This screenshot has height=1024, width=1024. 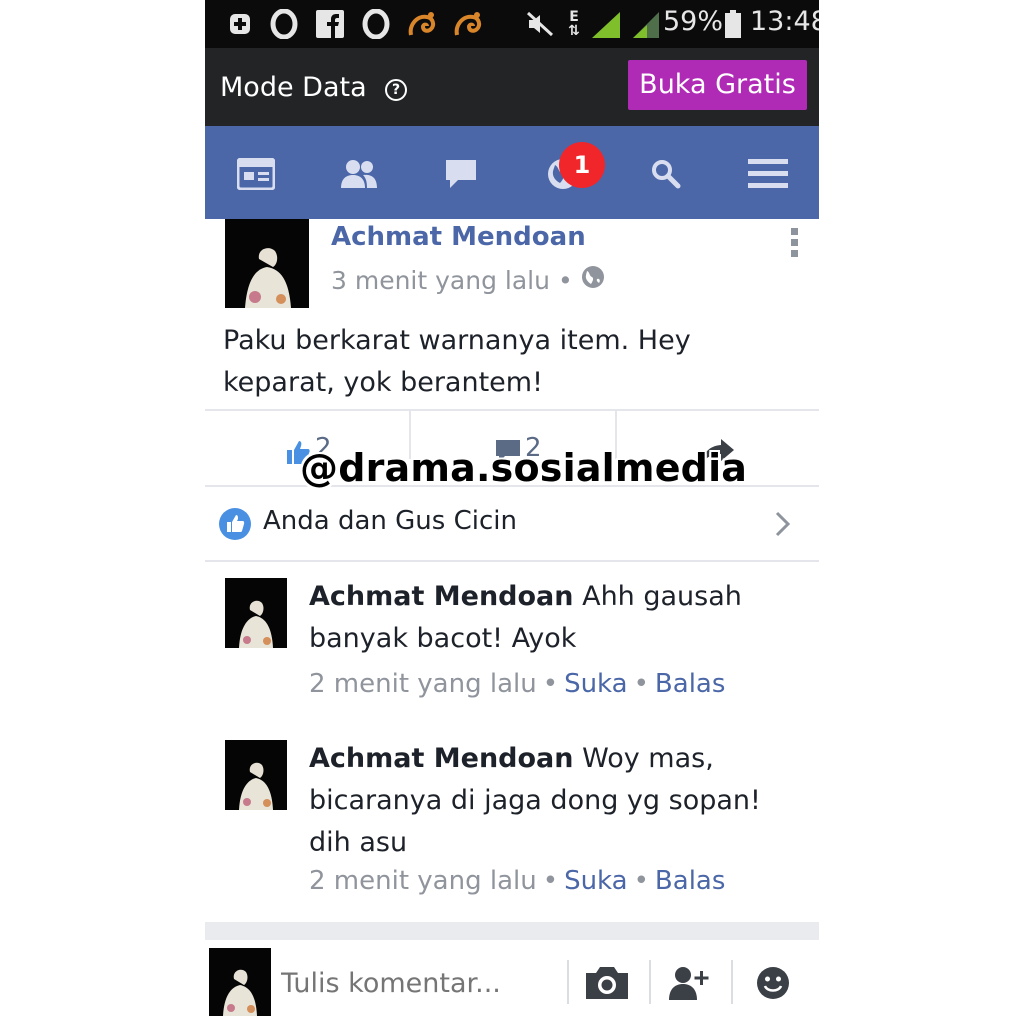 What do you see at coordinates (293, 87) in the screenshot?
I see `data-mode-title: Mode Data` at bounding box center [293, 87].